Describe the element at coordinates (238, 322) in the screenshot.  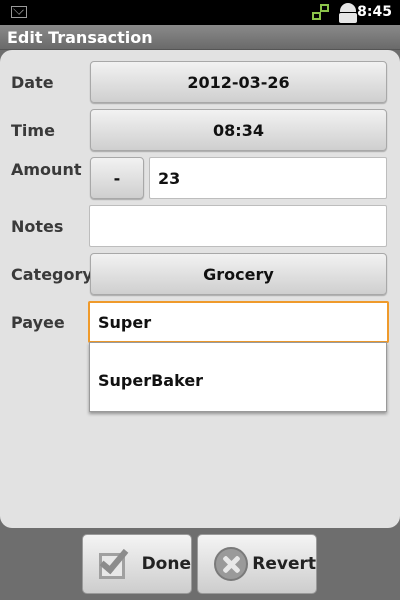
I see `payee-input: Super` at that location.